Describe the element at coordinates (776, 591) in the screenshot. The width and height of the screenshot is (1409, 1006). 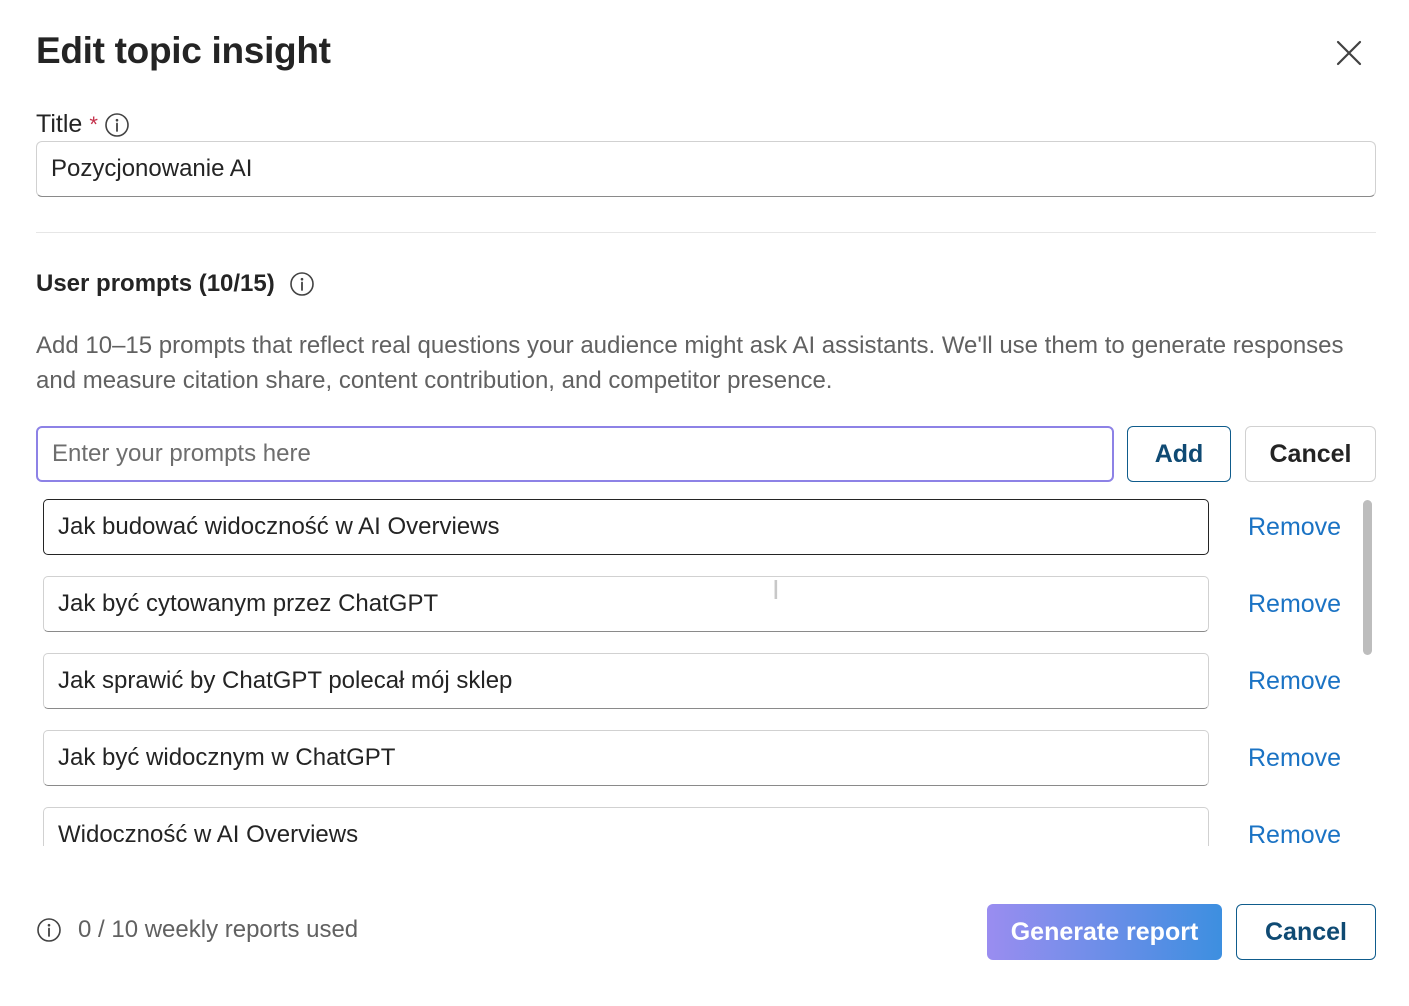
I see `text-cursor-icon: I` at that location.